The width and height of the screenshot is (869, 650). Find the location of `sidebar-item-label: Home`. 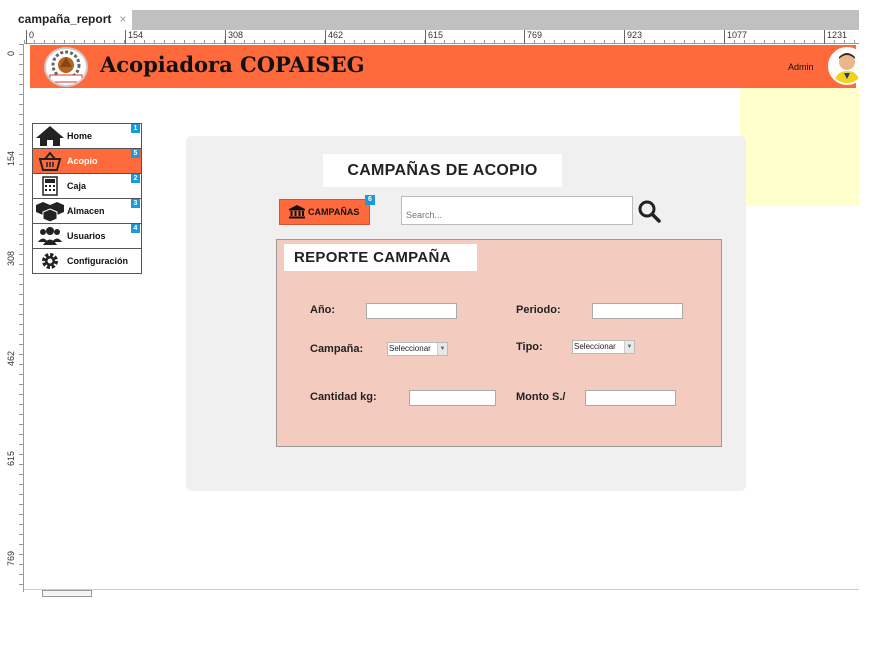

sidebar-item-label: Home is located at coordinates (80, 136).